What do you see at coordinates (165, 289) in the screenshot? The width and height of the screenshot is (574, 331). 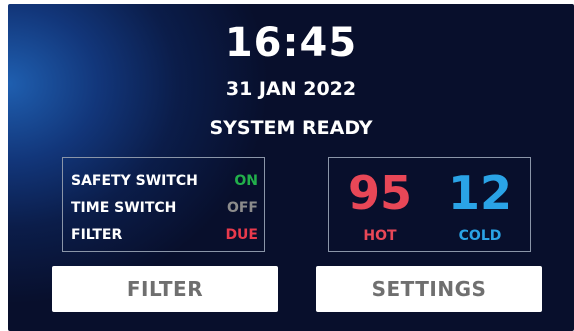 I see `filter-button: FILTER` at bounding box center [165, 289].